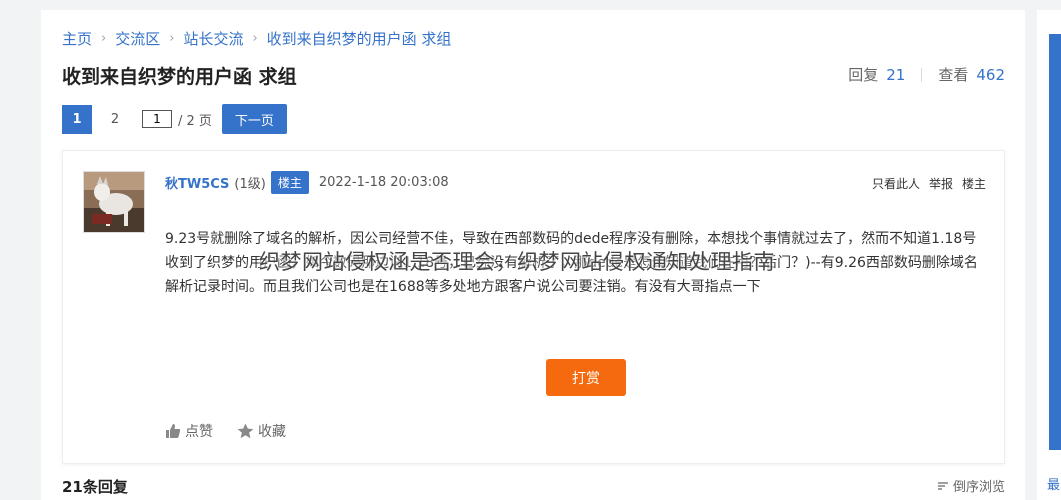 This screenshot has height=500, width=1061. What do you see at coordinates (926, 74) in the screenshot?
I see `thread-stats: 回复 21 查看 462` at bounding box center [926, 74].